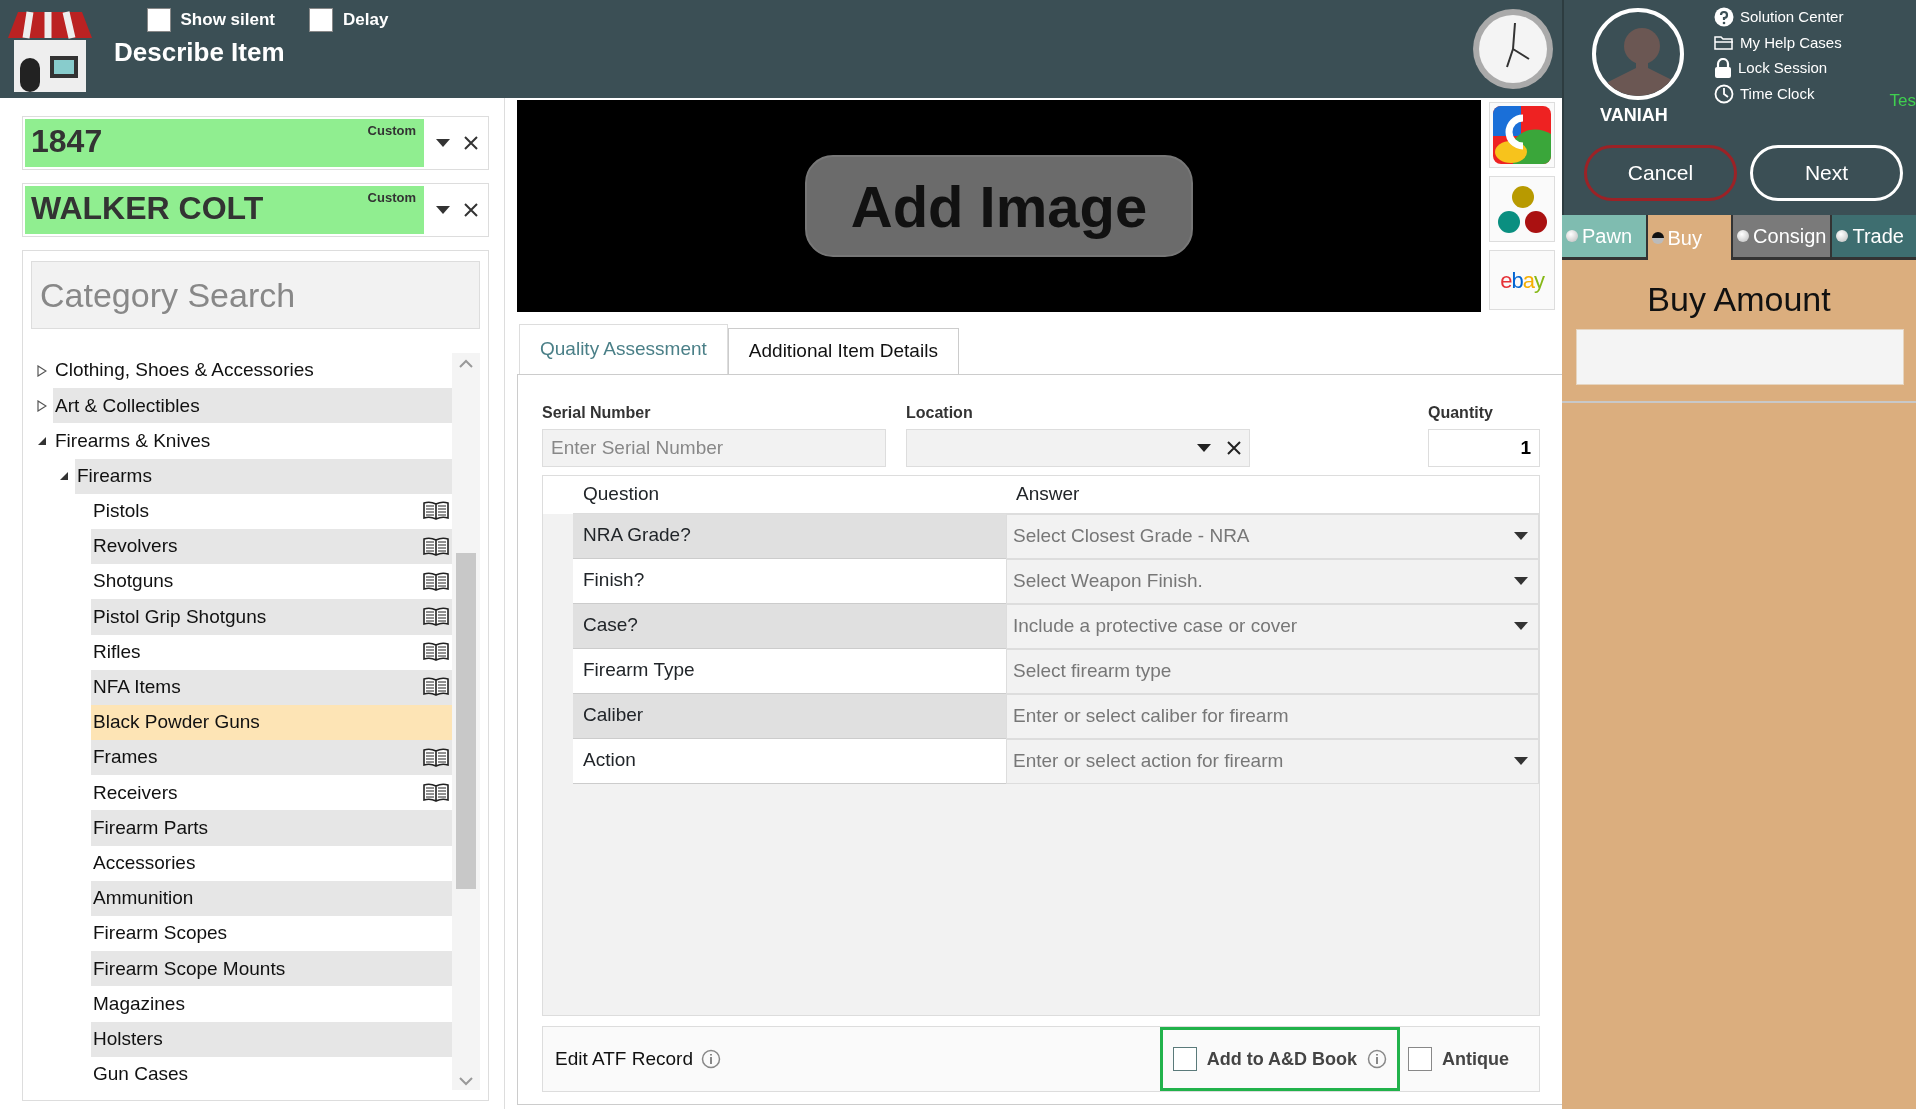 Image resolution: width=1916 pixels, height=1109 pixels. What do you see at coordinates (271, 969) in the screenshot?
I see `tree-item: Firearm Scope Mounts` at bounding box center [271, 969].